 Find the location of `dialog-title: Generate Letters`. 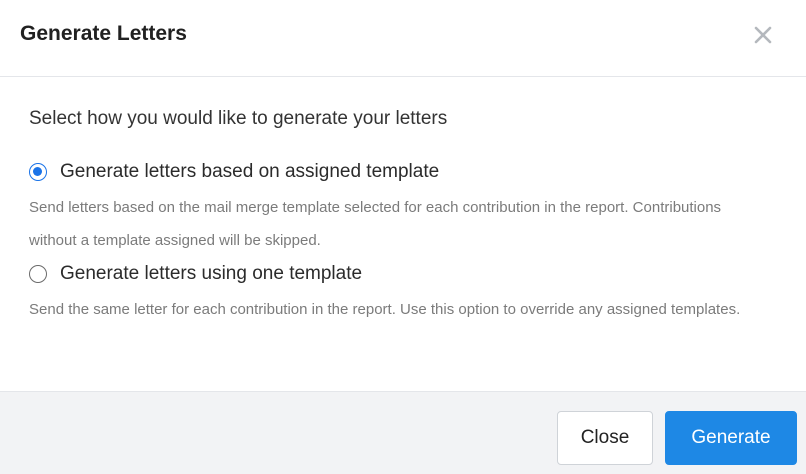

dialog-title: Generate Letters is located at coordinates (103, 33).